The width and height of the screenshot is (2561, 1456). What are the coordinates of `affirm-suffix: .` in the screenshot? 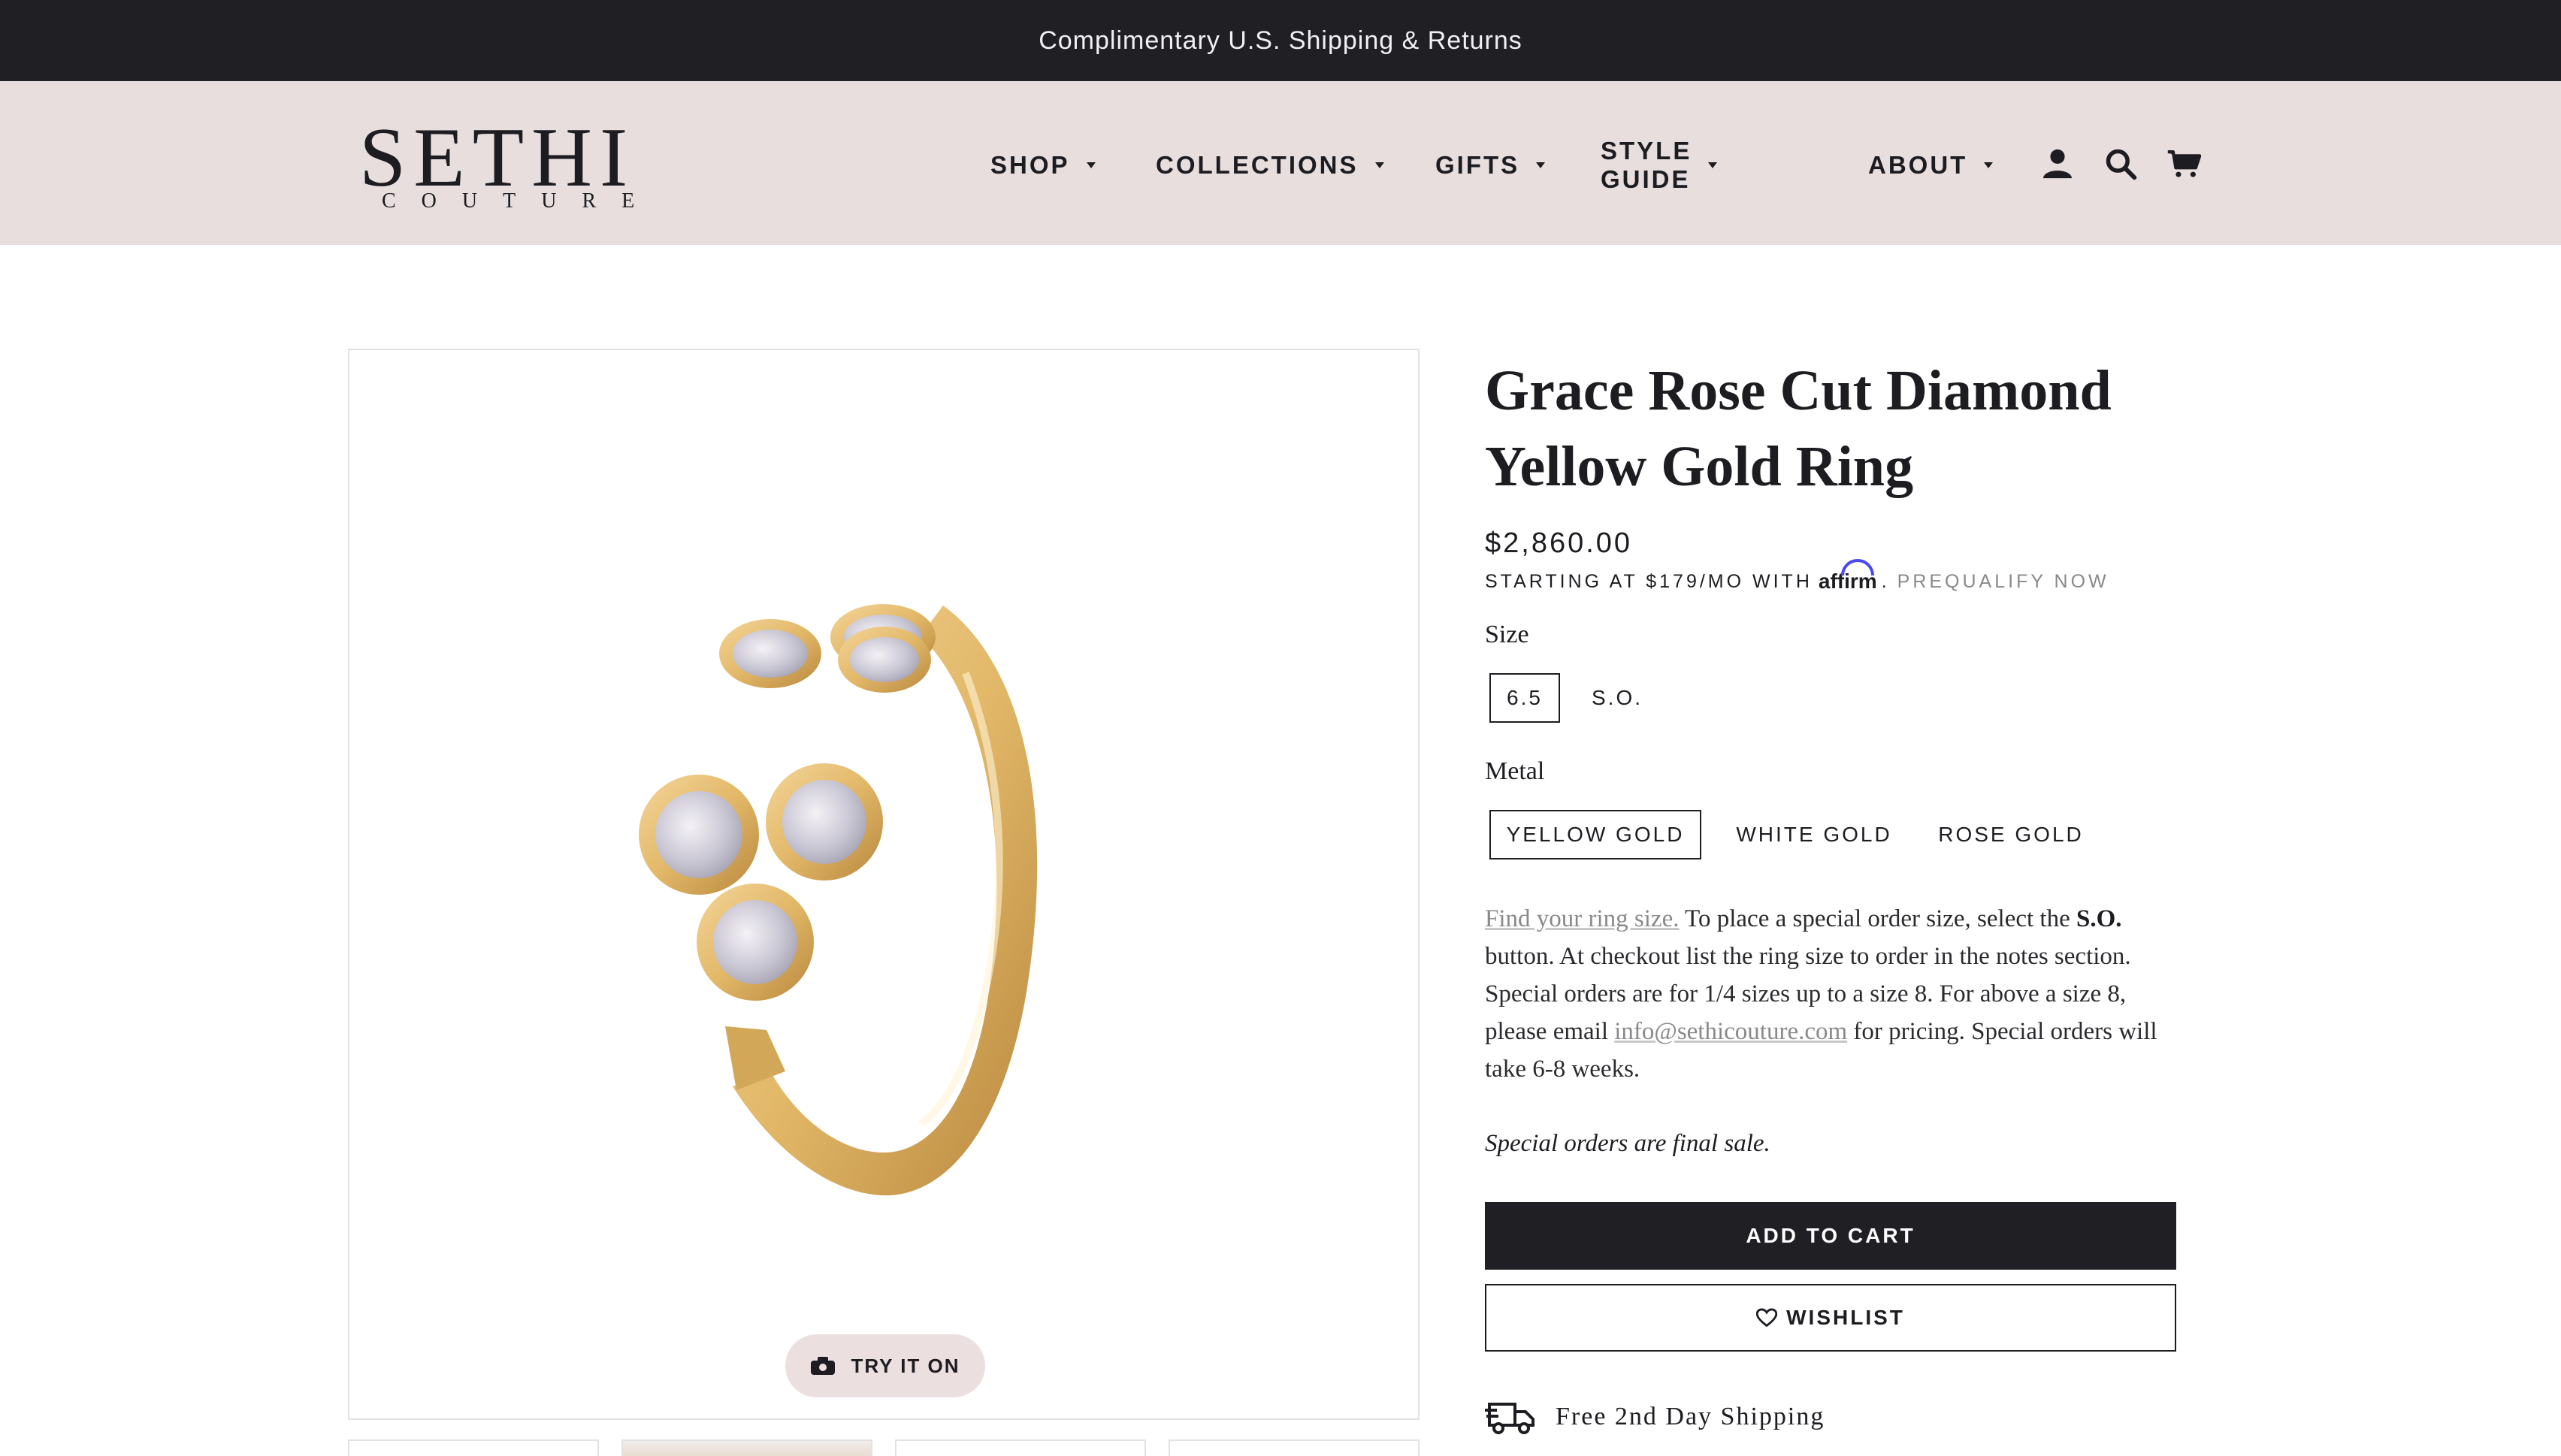 It's located at (1886, 581).